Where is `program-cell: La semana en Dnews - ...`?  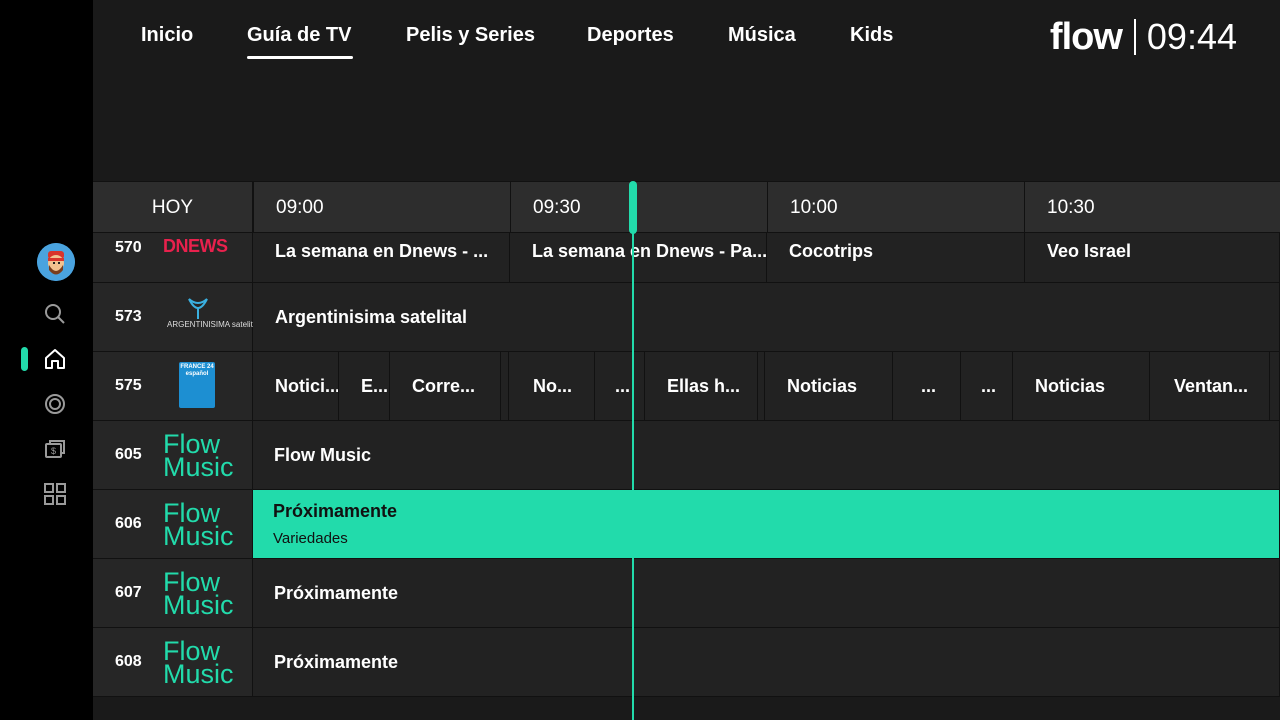
program-cell: La semana en Dnews - ... is located at coordinates (381, 257).